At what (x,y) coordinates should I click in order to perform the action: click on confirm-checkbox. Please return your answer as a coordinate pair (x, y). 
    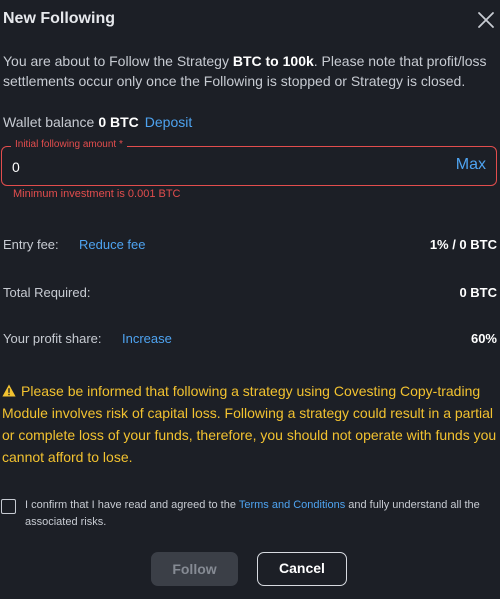
    Looking at the image, I should click on (8, 506).